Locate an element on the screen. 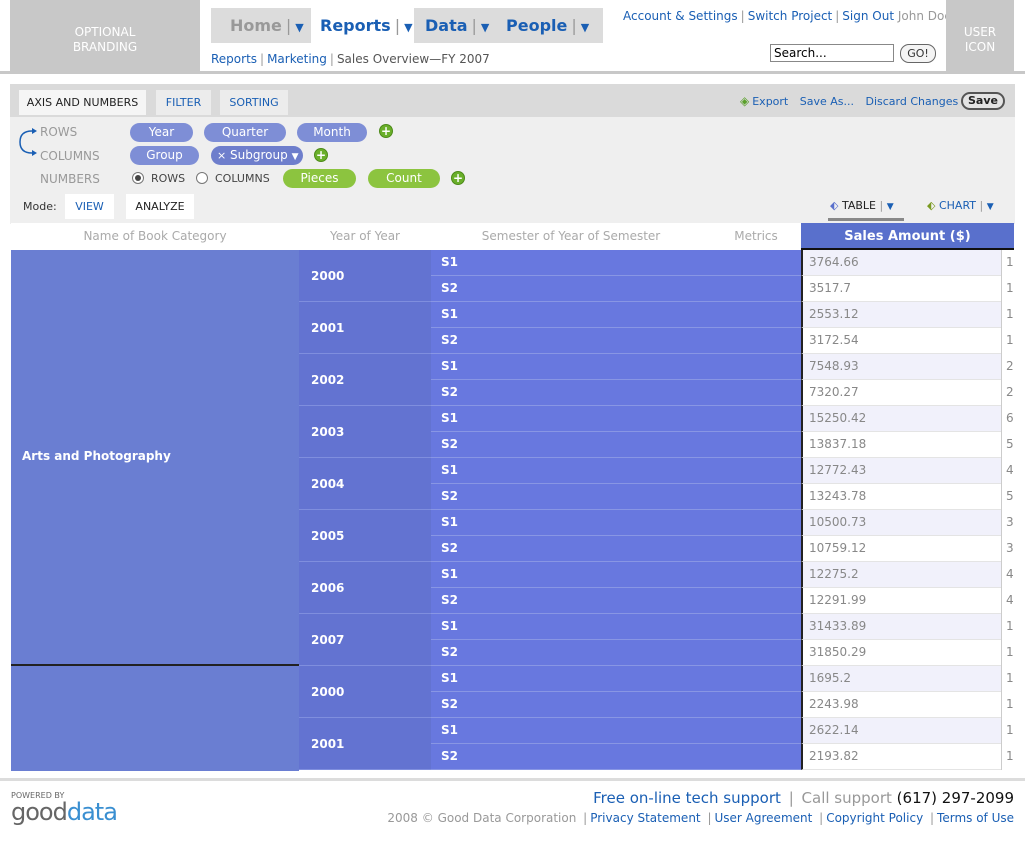  go-button: GO! is located at coordinates (918, 53).